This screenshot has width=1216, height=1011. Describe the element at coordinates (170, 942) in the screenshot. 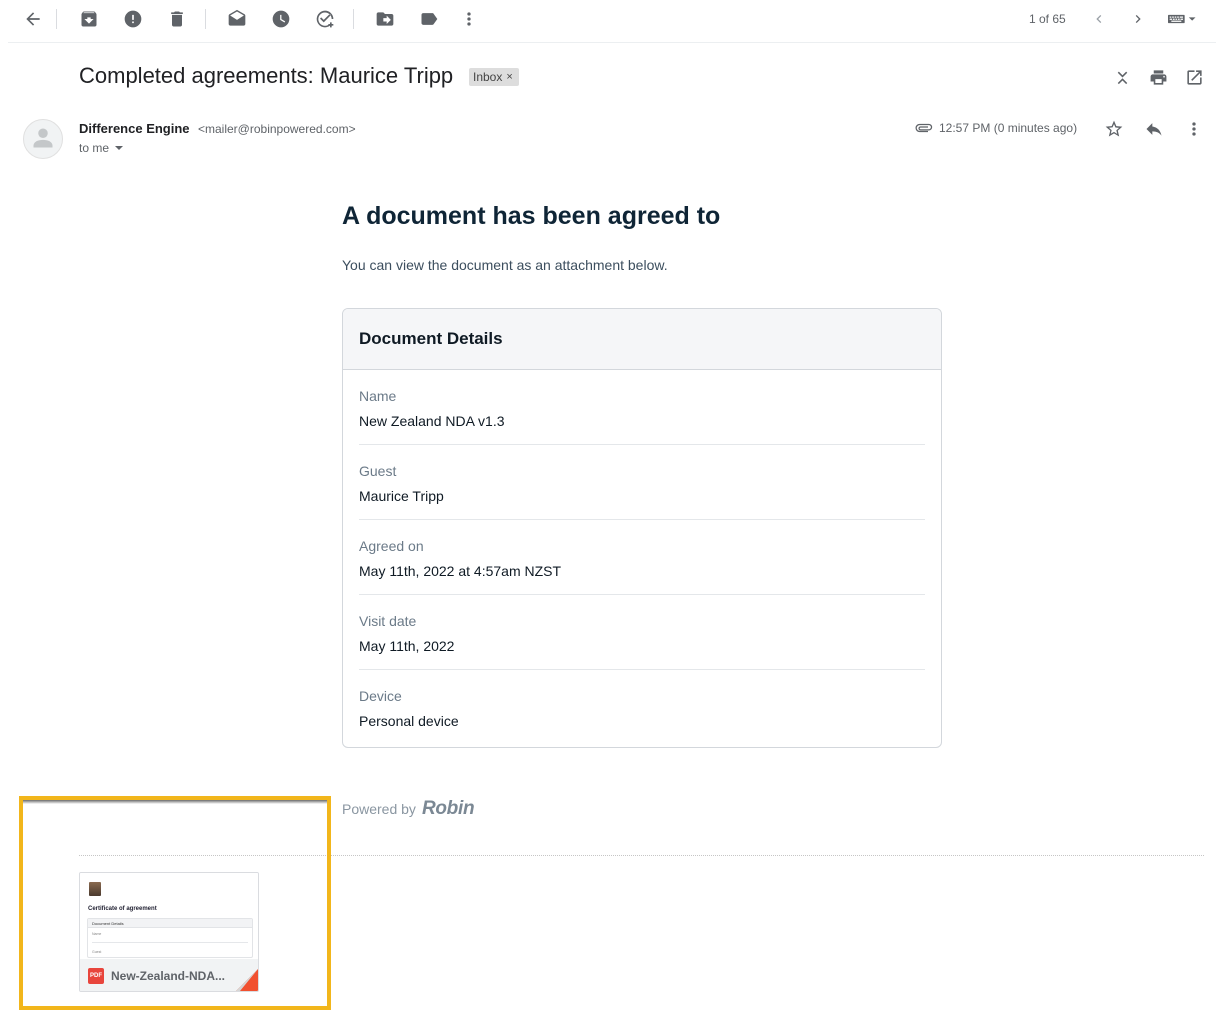

I see `preview-divider` at that location.